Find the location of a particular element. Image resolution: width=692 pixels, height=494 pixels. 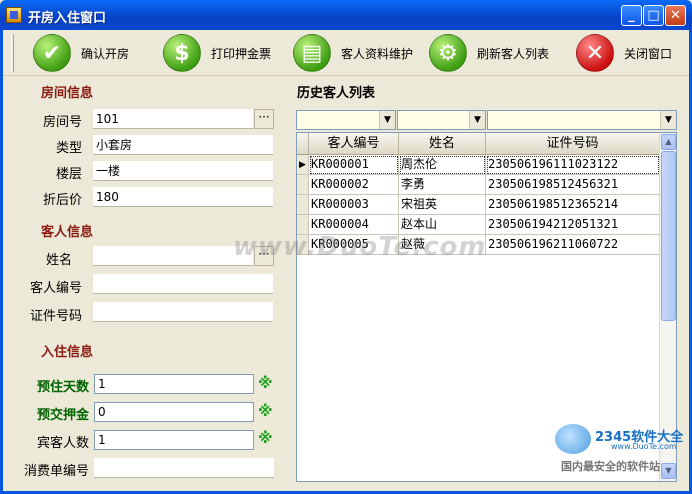

stay-days-field is located at coordinates (174, 384).